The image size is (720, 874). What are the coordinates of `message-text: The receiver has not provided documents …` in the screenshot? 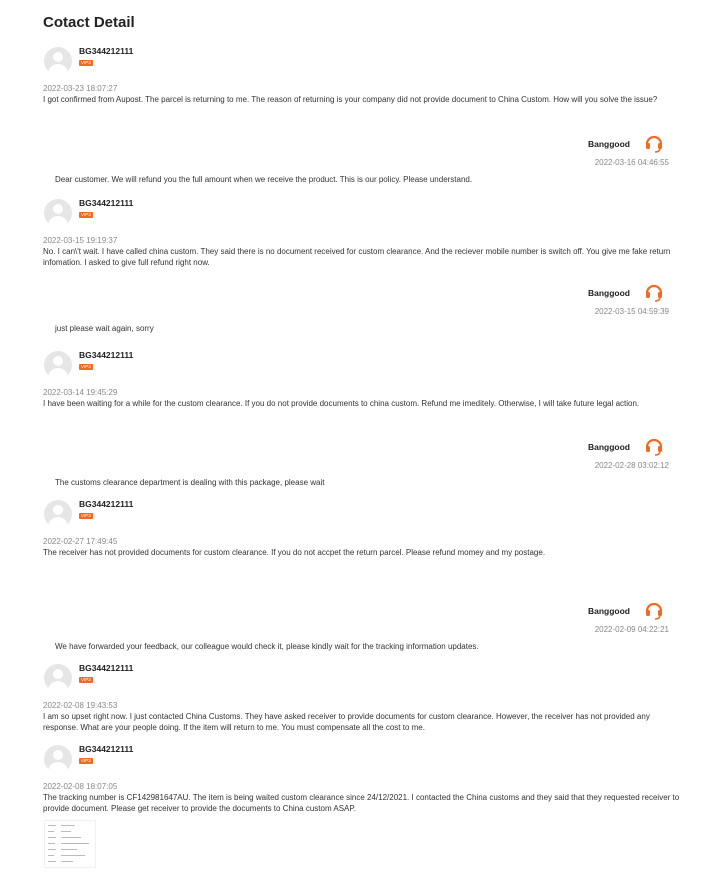 It's located at (294, 552).